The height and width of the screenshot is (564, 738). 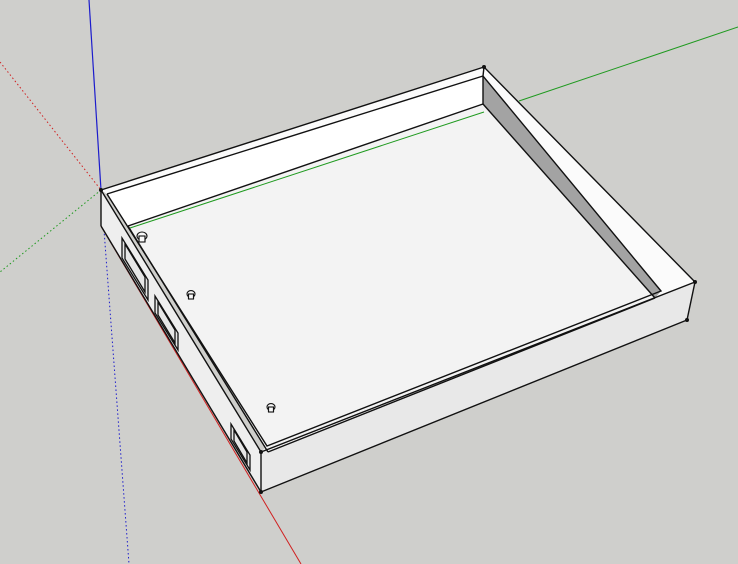 I want to click on green-axis-solid-outer, so click(x=628, y=64).